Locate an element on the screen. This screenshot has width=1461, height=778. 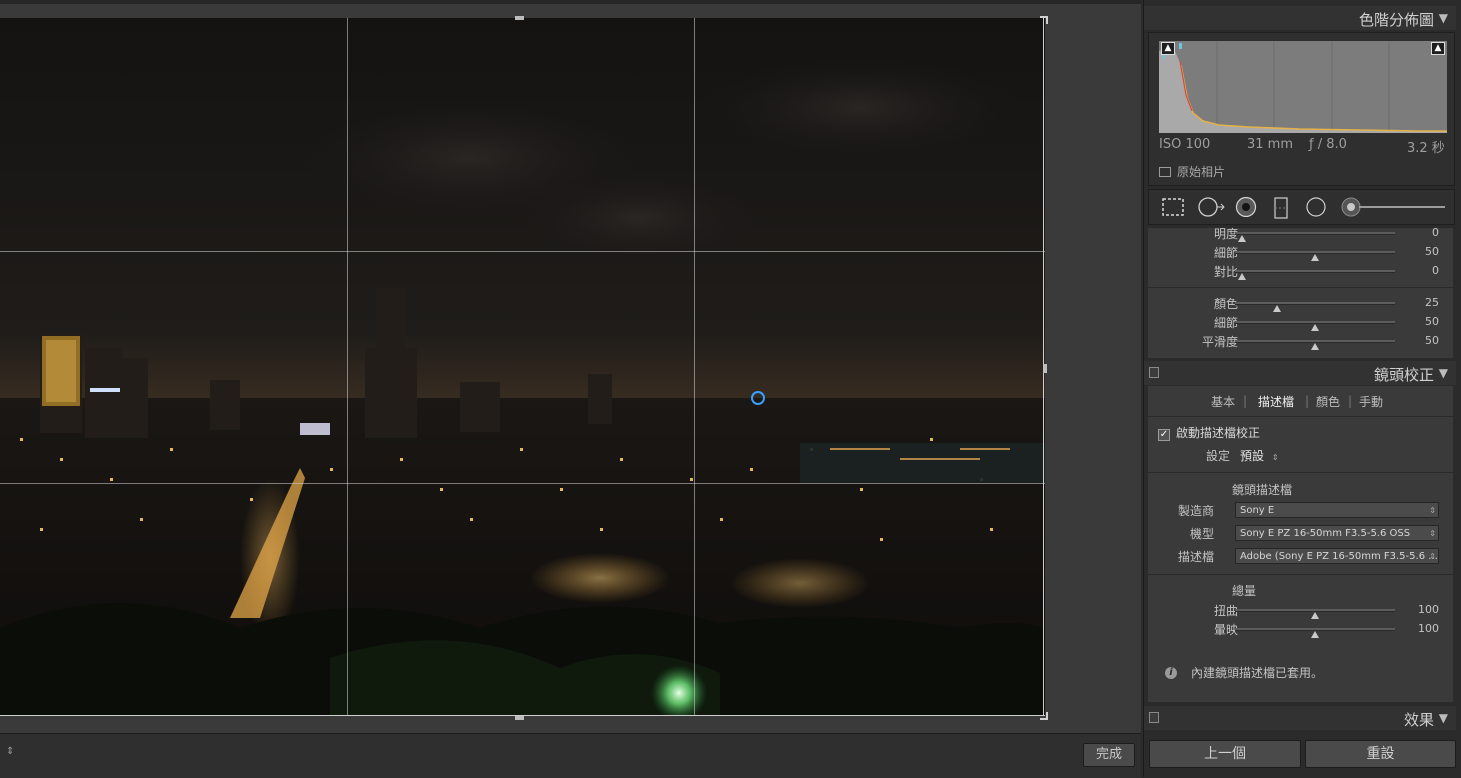
checkmark-icon: ✓ is located at coordinates (1164, 435).